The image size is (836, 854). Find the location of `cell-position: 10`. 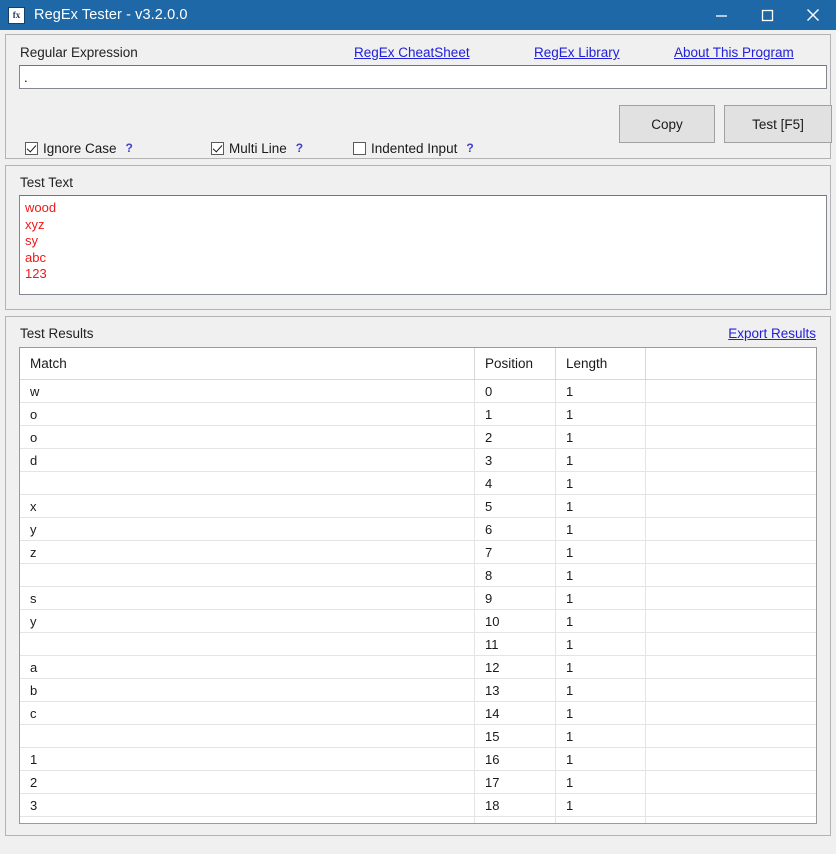

cell-position: 10 is located at coordinates (515, 621).